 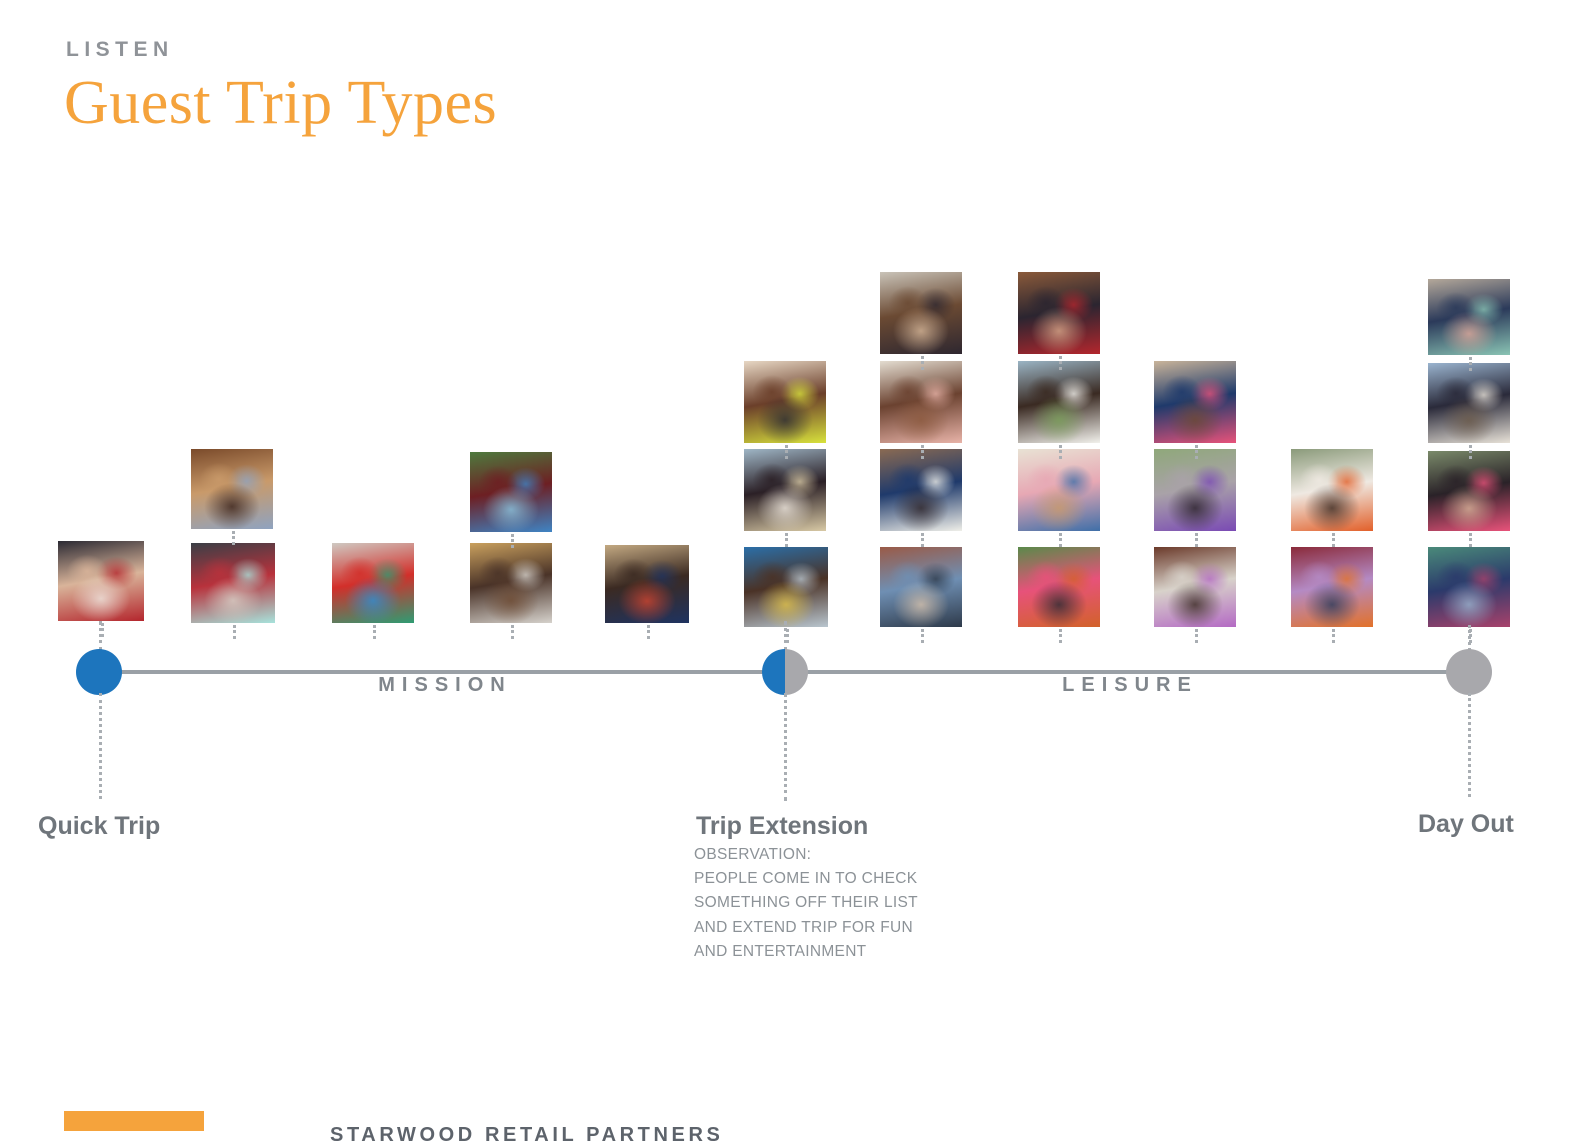 What do you see at coordinates (804, 927) in the screenshot?
I see `observation-line: AND EXTEND TRIP FOR FUN` at bounding box center [804, 927].